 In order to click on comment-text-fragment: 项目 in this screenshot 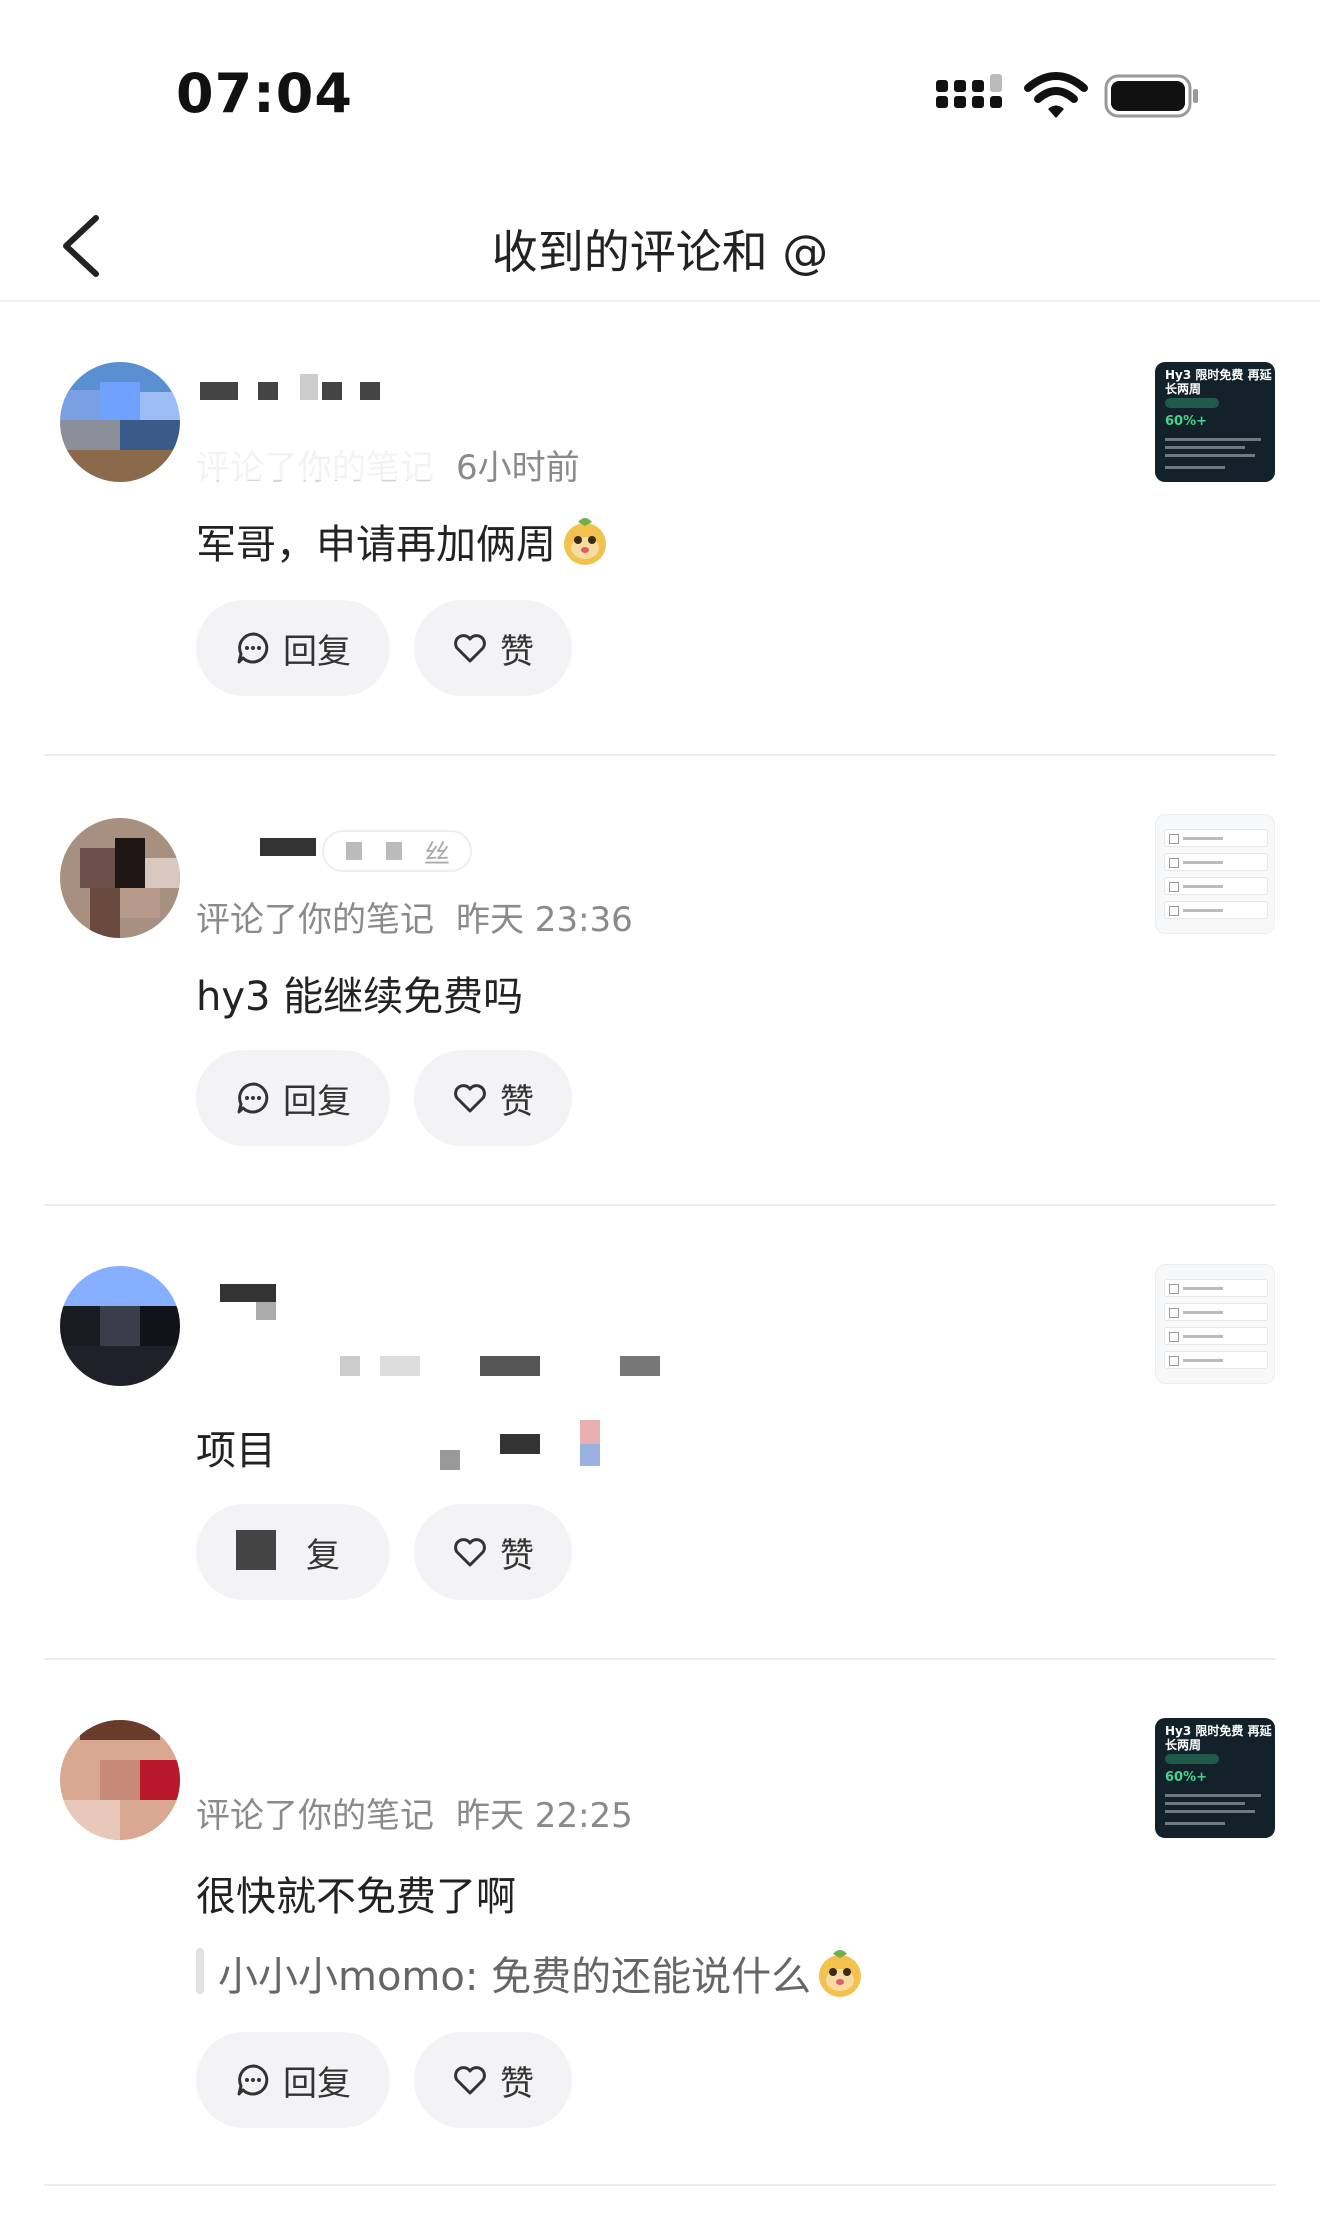, I will do `click(236, 1451)`.